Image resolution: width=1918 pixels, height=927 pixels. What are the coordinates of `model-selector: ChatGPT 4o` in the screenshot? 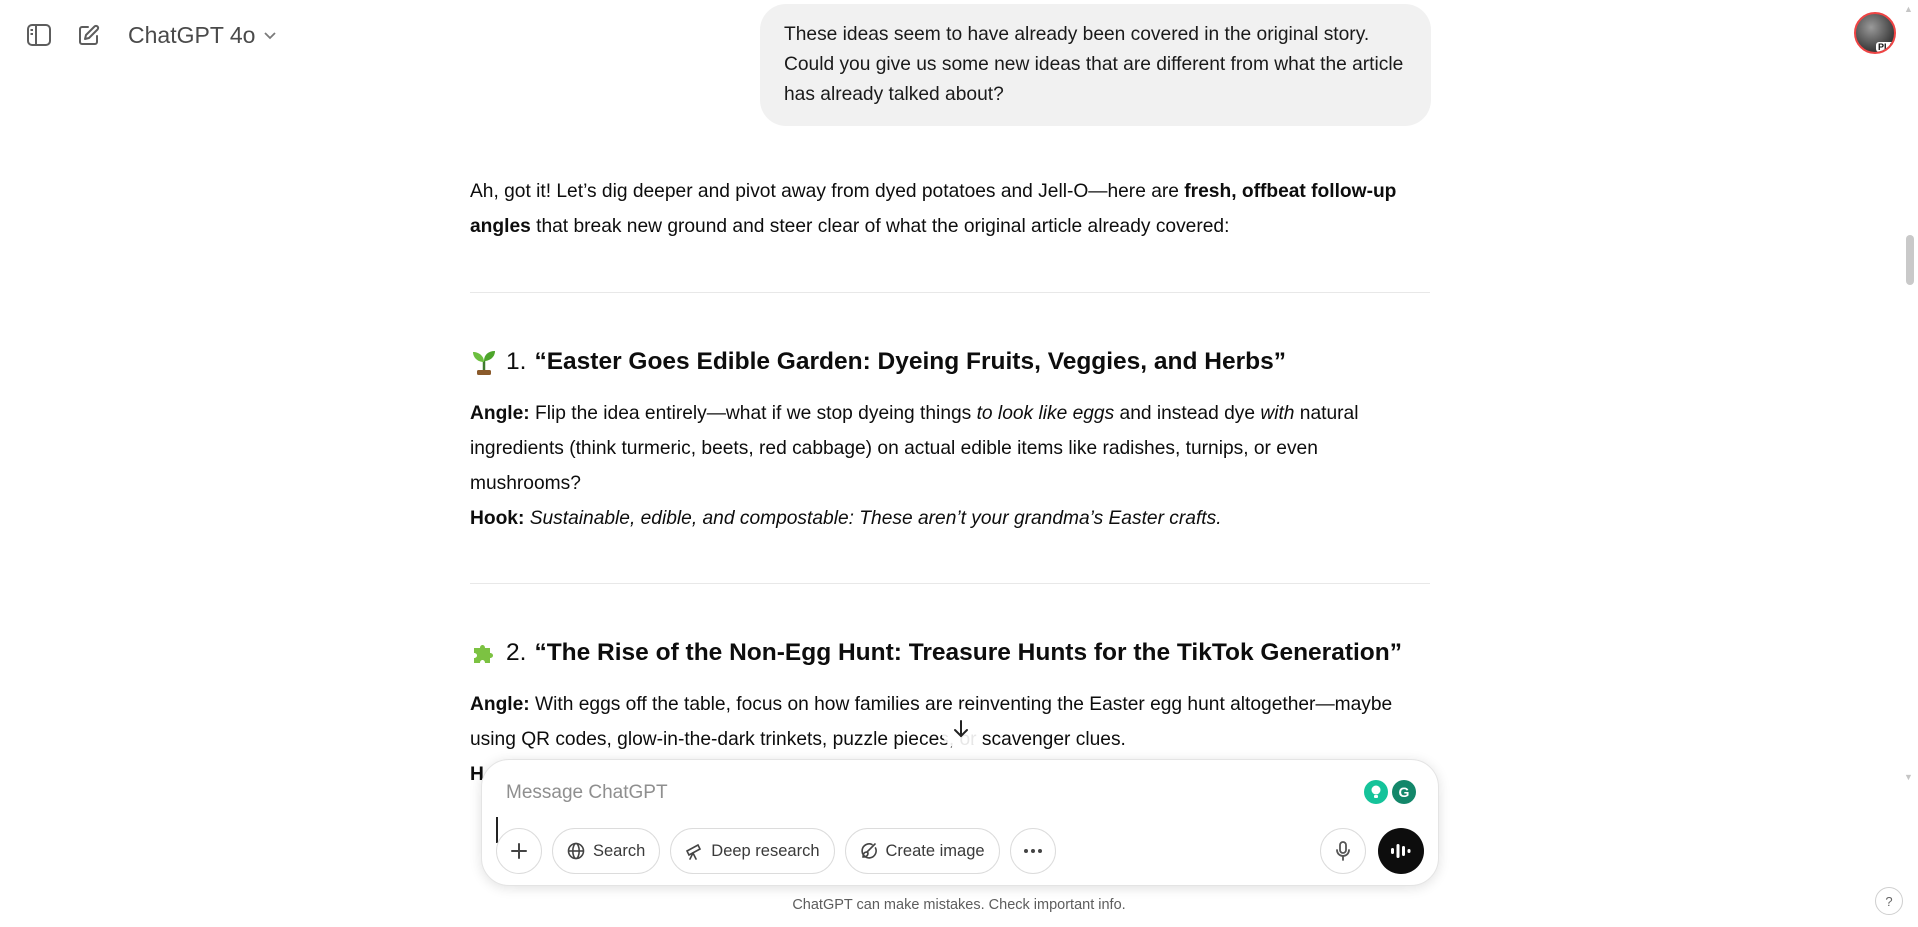 It's located at (202, 35).